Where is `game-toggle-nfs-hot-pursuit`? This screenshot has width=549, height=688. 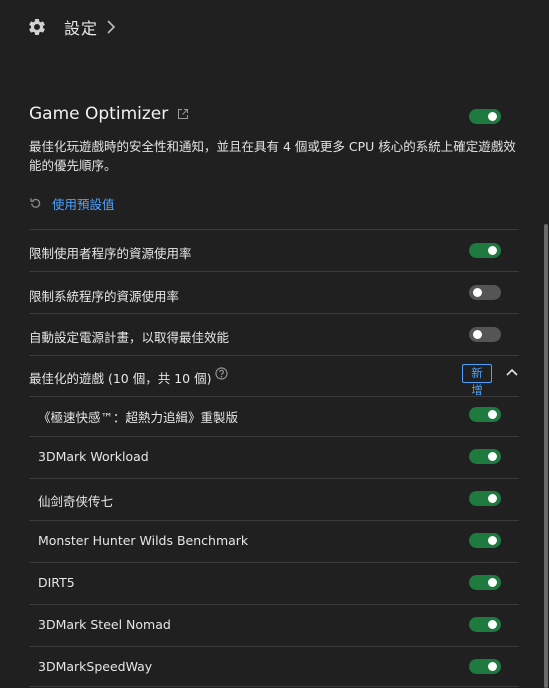
game-toggle-nfs-hot-pursuit is located at coordinates (485, 414).